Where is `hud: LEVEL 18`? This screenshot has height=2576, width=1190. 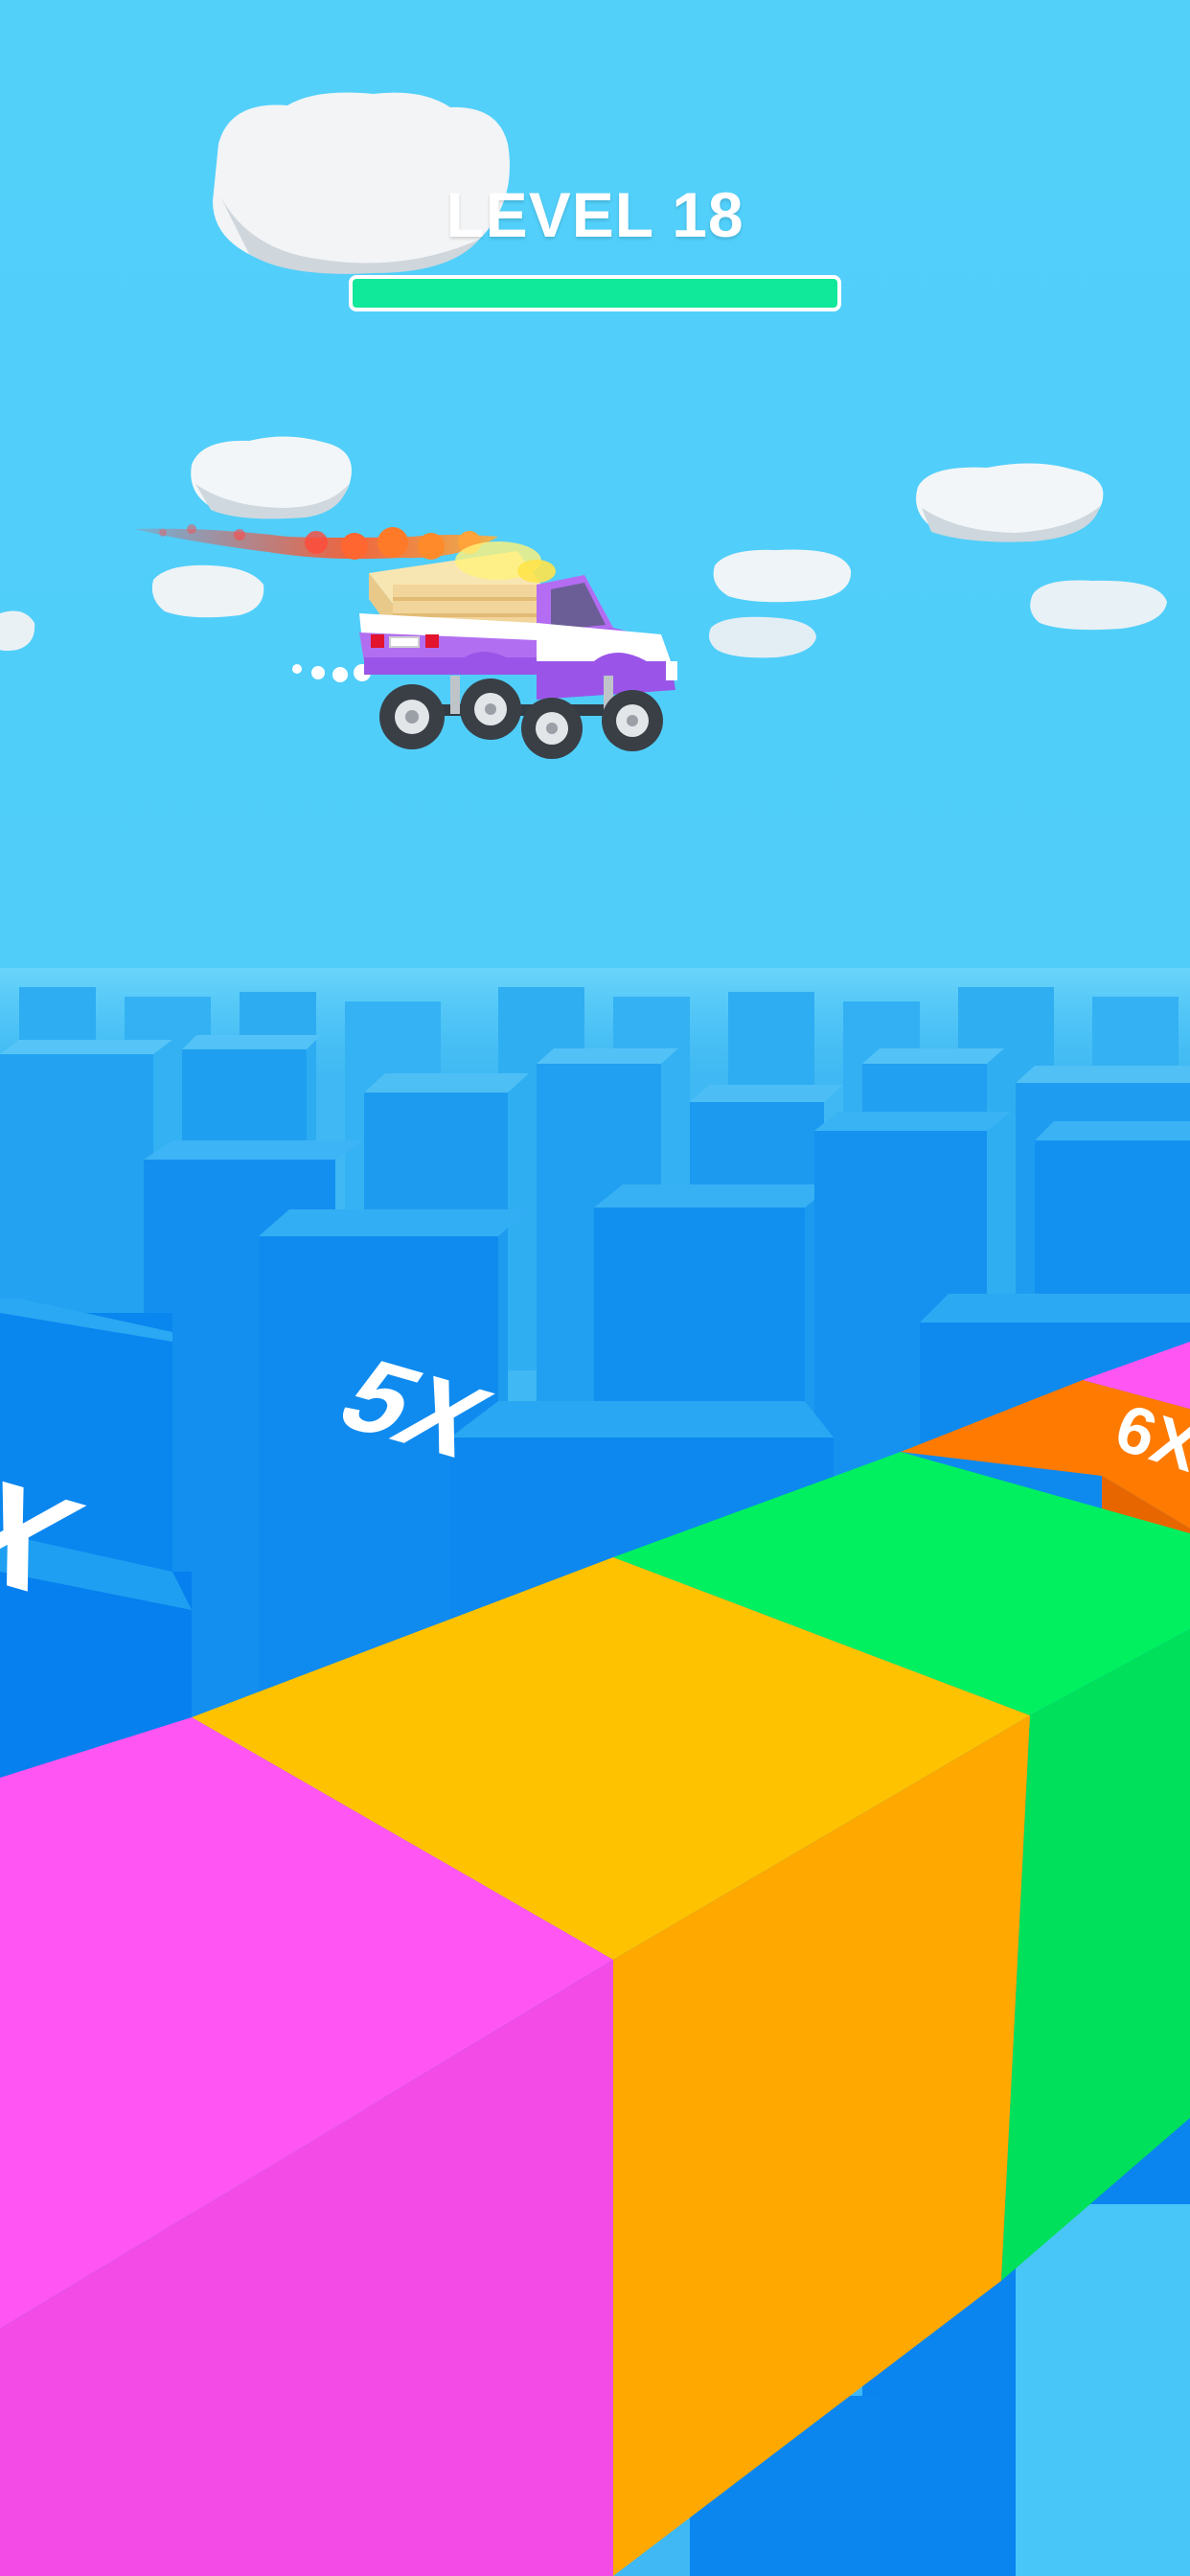
hud: LEVEL 18 is located at coordinates (595, 172).